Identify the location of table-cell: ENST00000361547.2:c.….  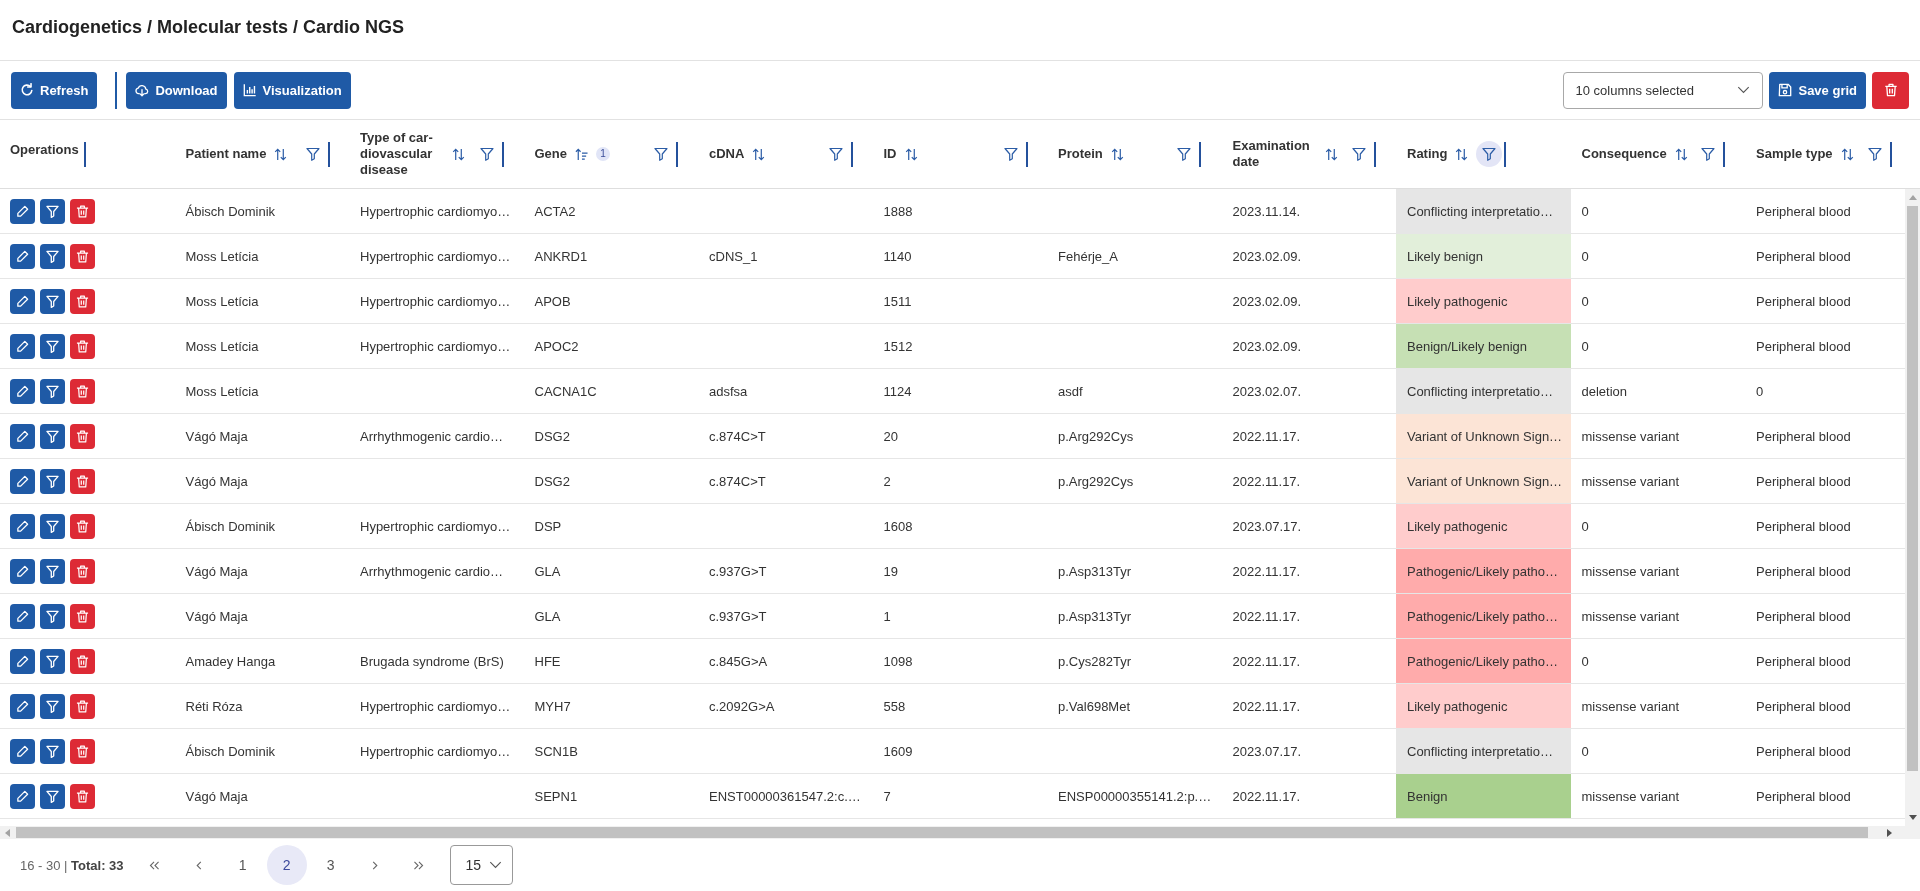
(785, 796).